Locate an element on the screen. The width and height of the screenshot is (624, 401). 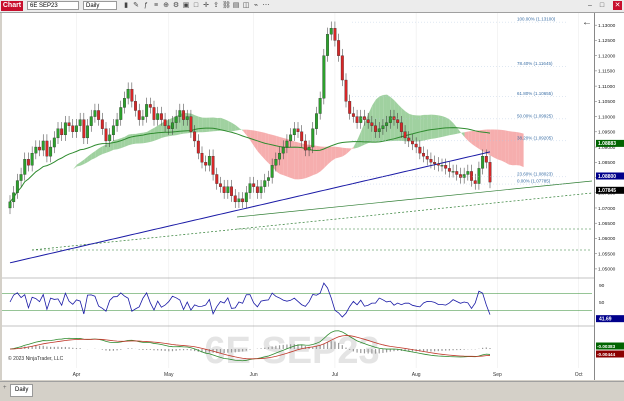
rsi-line is located at coordinates (250, 300).